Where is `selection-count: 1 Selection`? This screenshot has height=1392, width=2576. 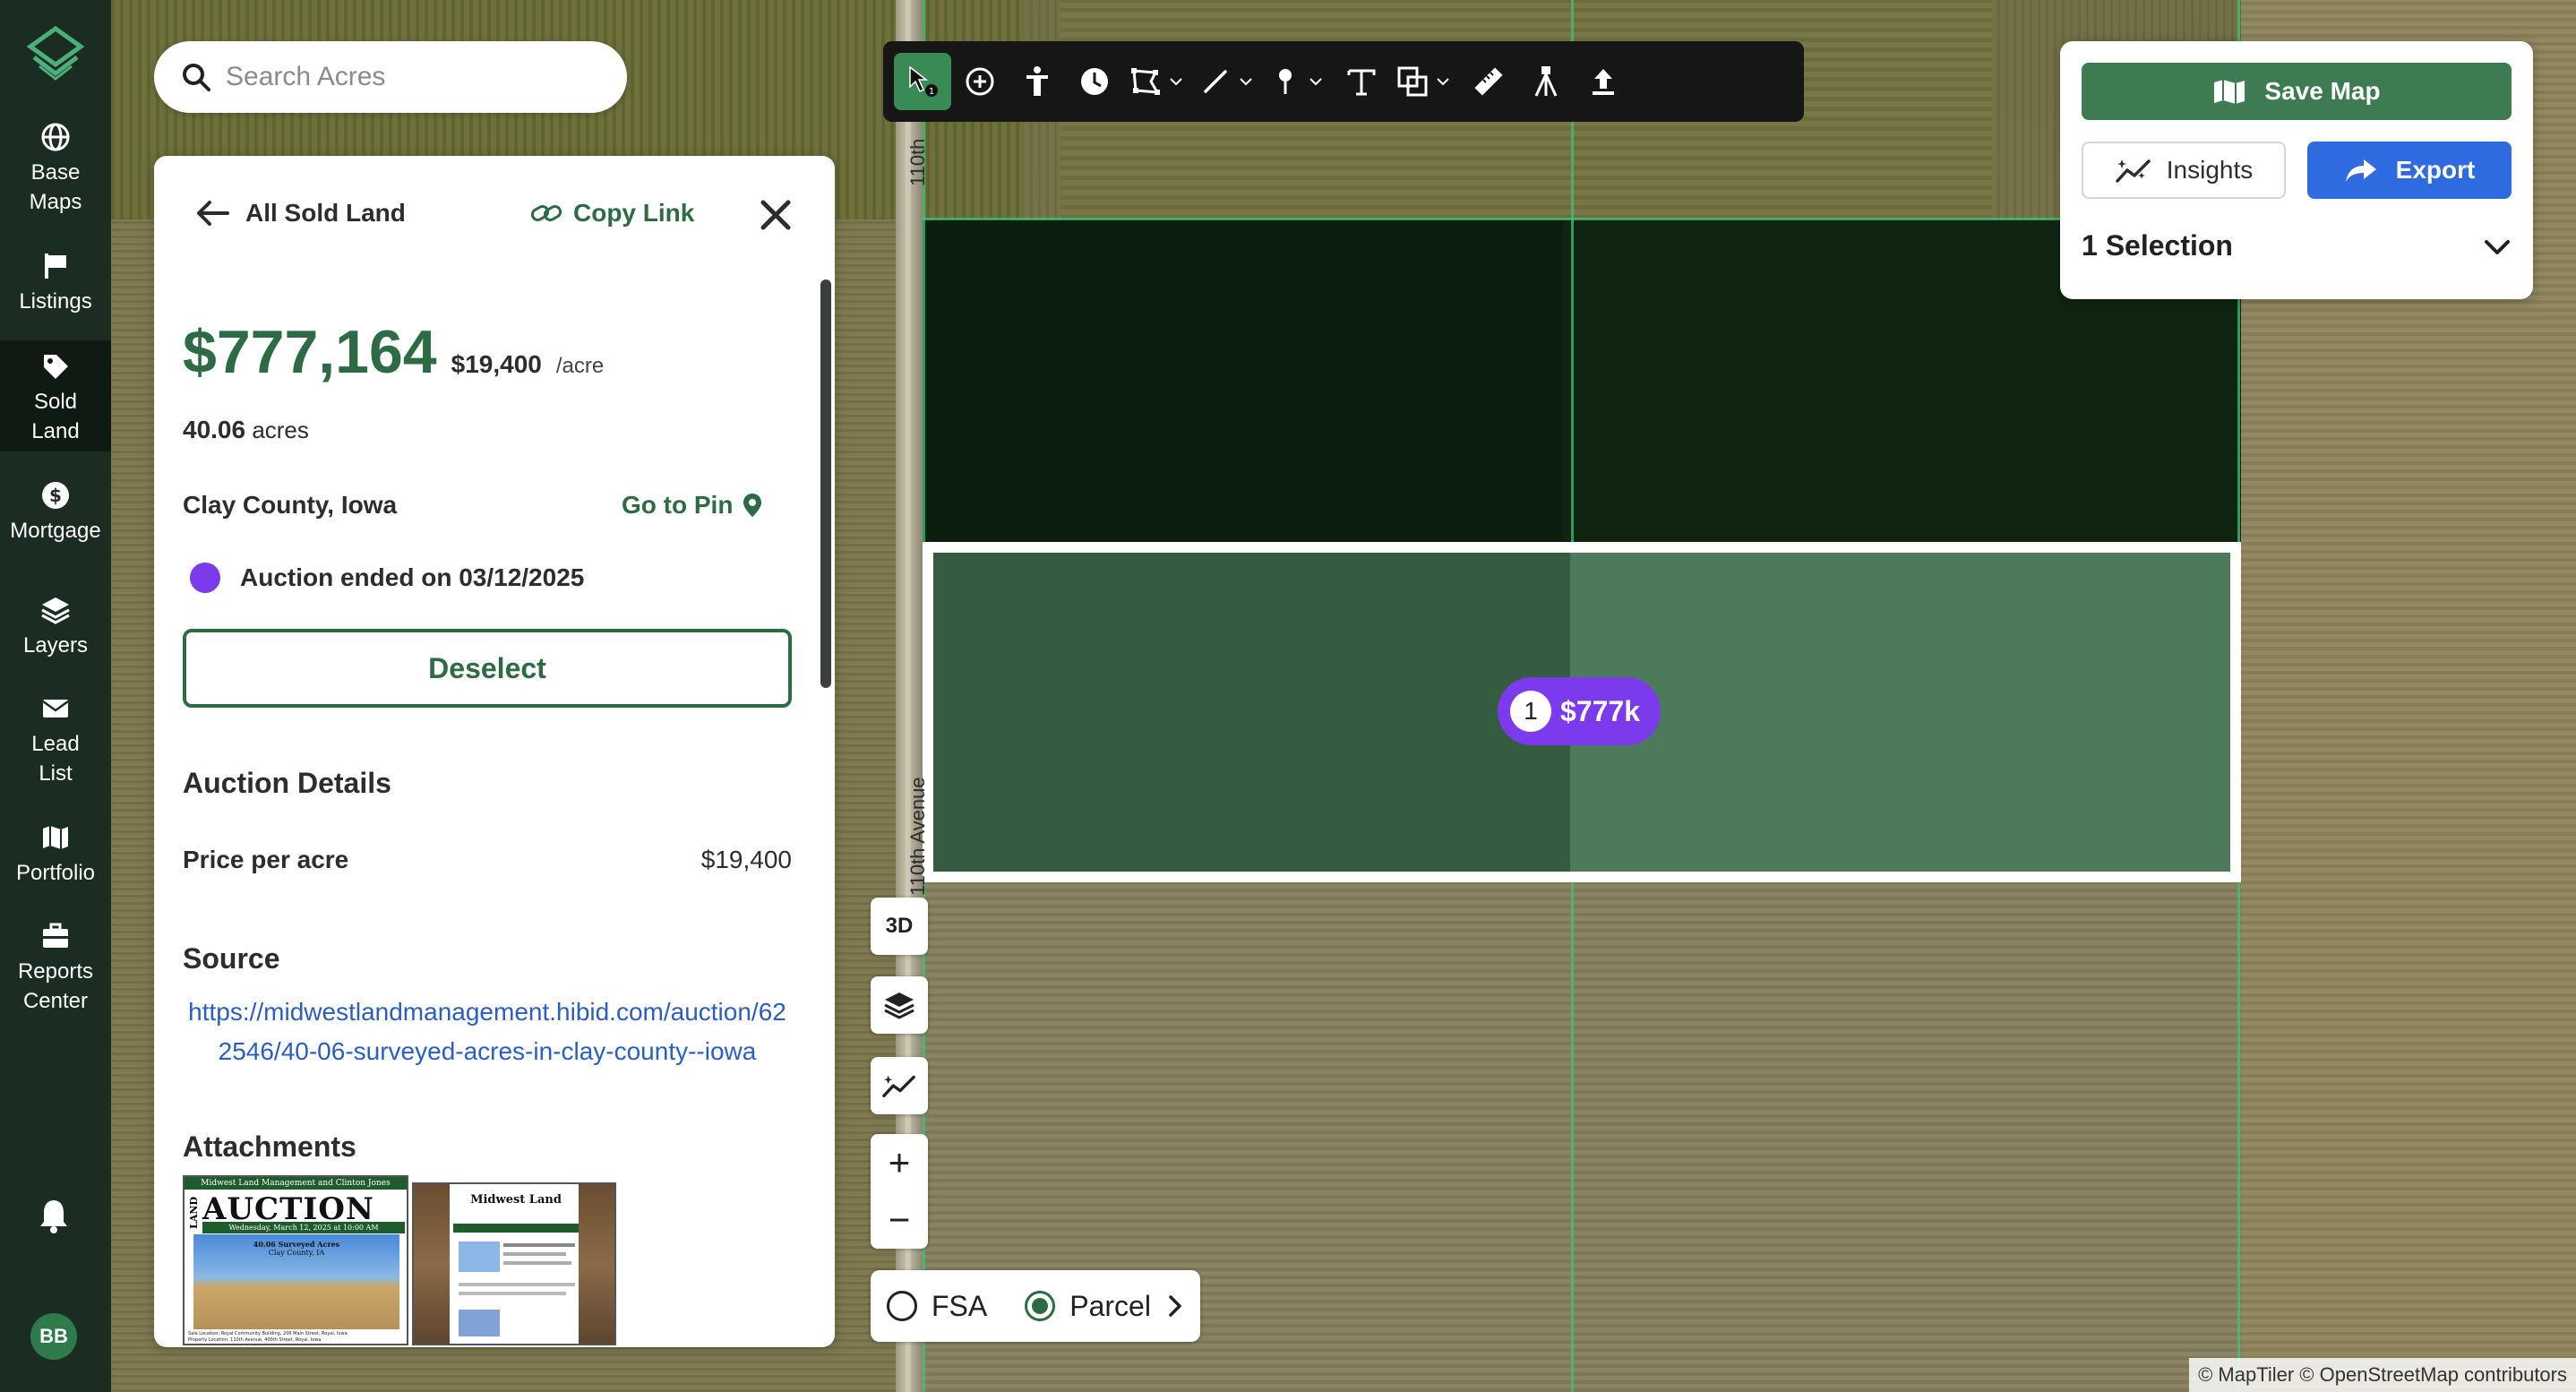 selection-count: 1 Selection is located at coordinates (2157, 245).